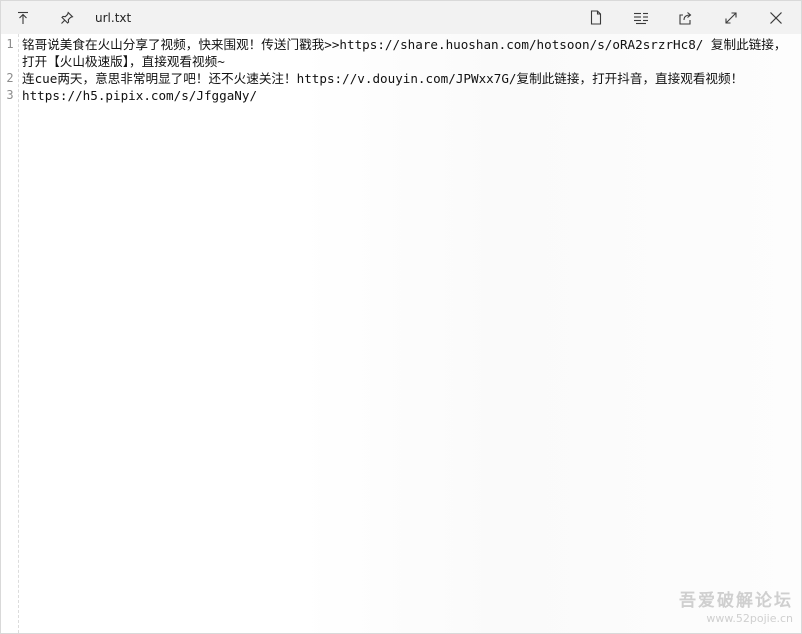 The height and width of the screenshot is (634, 802). What do you see at coordinates (10, 44) in the screenshot?
I see `line-number: 1` at bounding box center [10, 44].